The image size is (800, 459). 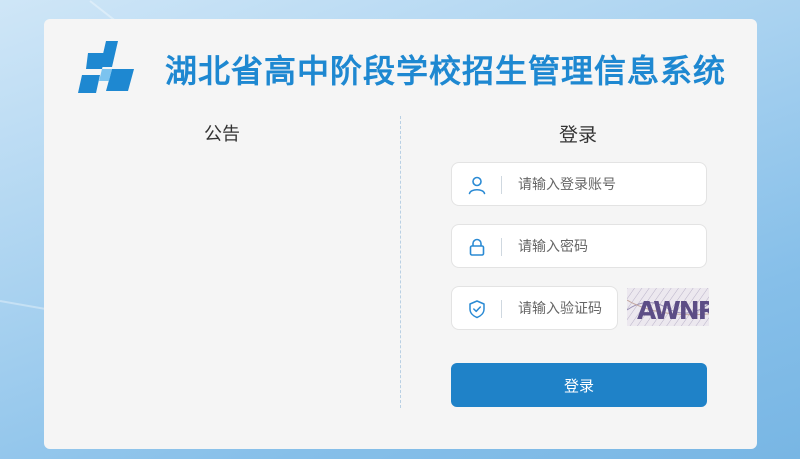 I want to click on lock-icon, so click(x=477, y=247).